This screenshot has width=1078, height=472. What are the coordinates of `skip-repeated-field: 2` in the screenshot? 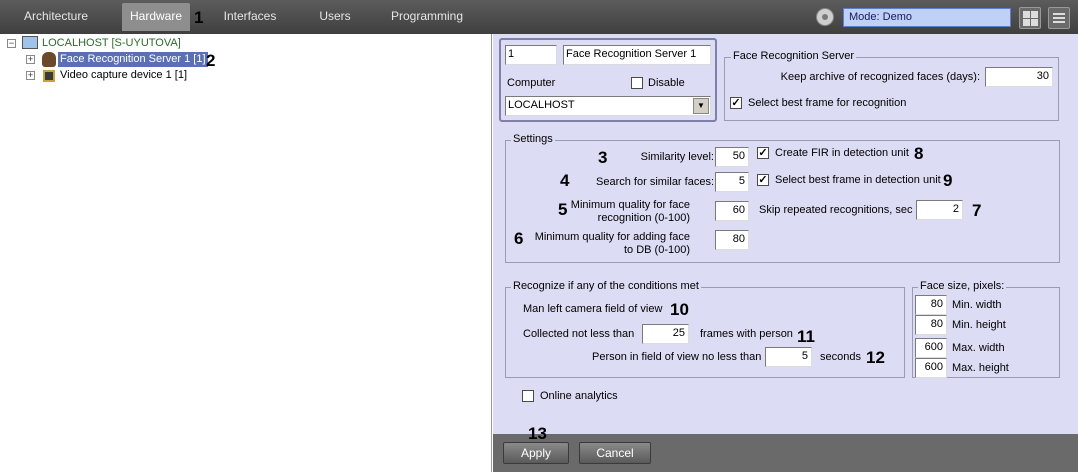 It's located at (939, 210).